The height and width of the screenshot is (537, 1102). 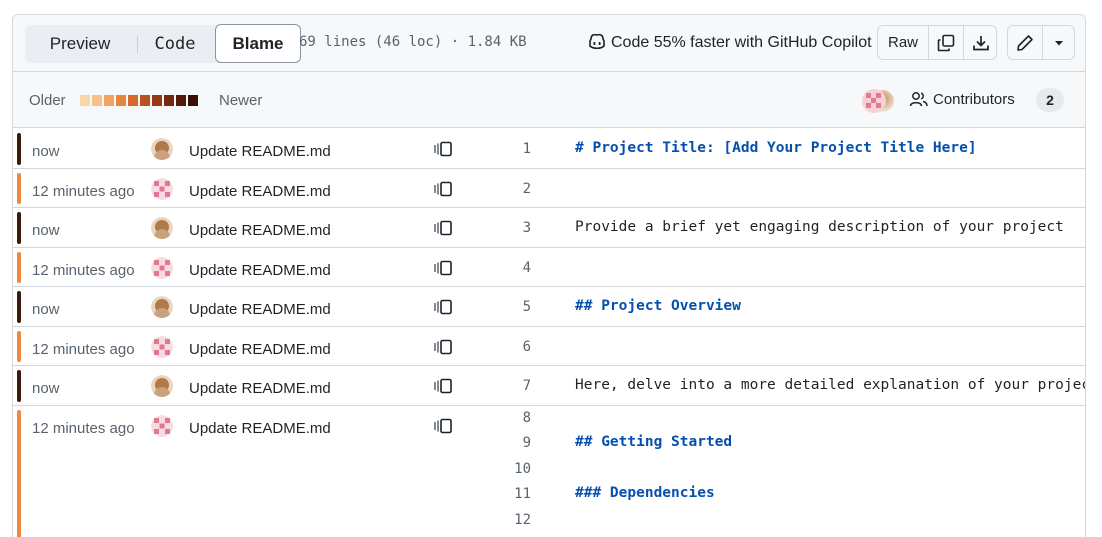 I want to click on code-line: ## Getting Started, so click(x=654, y=442).